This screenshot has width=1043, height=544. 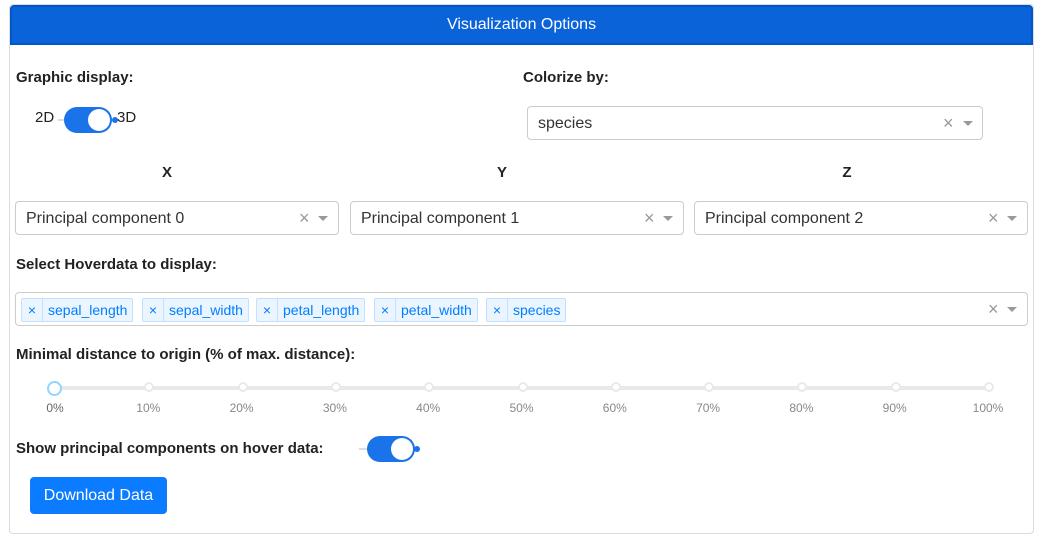 What do you see at coordinates (77, 310) in the screenshot?
I see `hoverdata-tag: × sepal_length` at bounding box center [77, 310].